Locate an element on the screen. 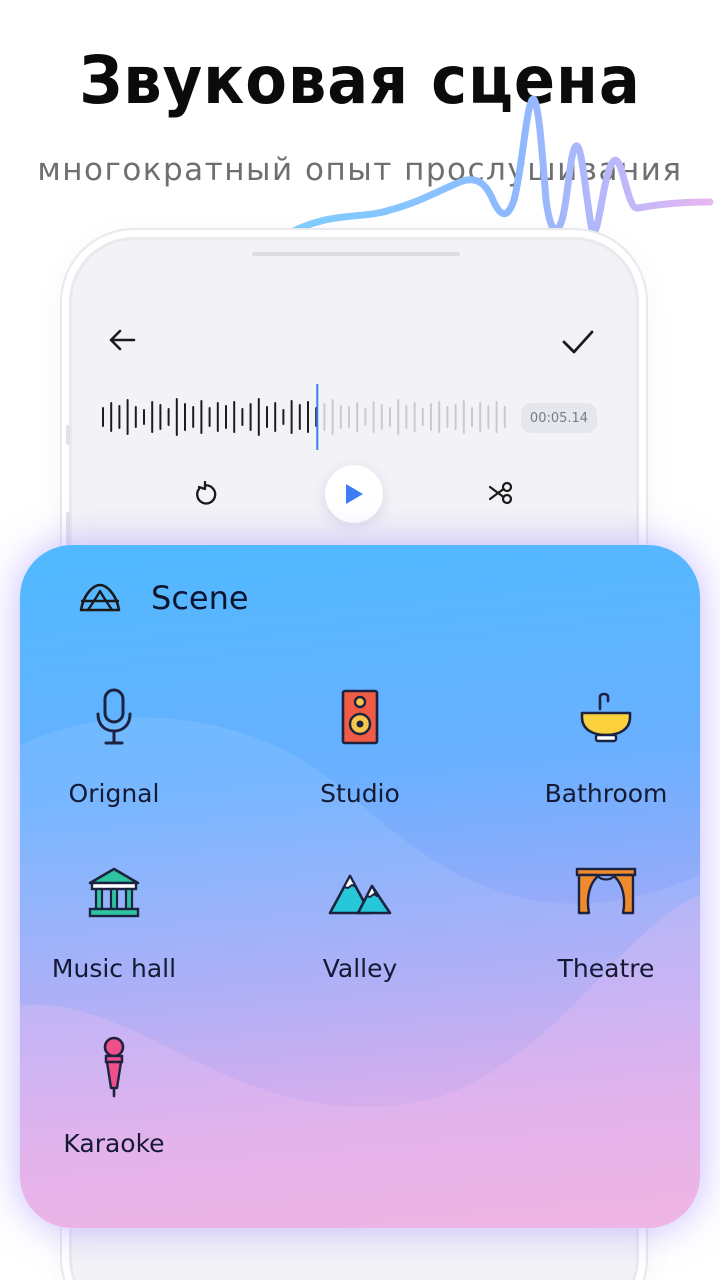 This screenshot has width=720, height=1280. music-hall-building-icon is located at coordinates (114, 892).